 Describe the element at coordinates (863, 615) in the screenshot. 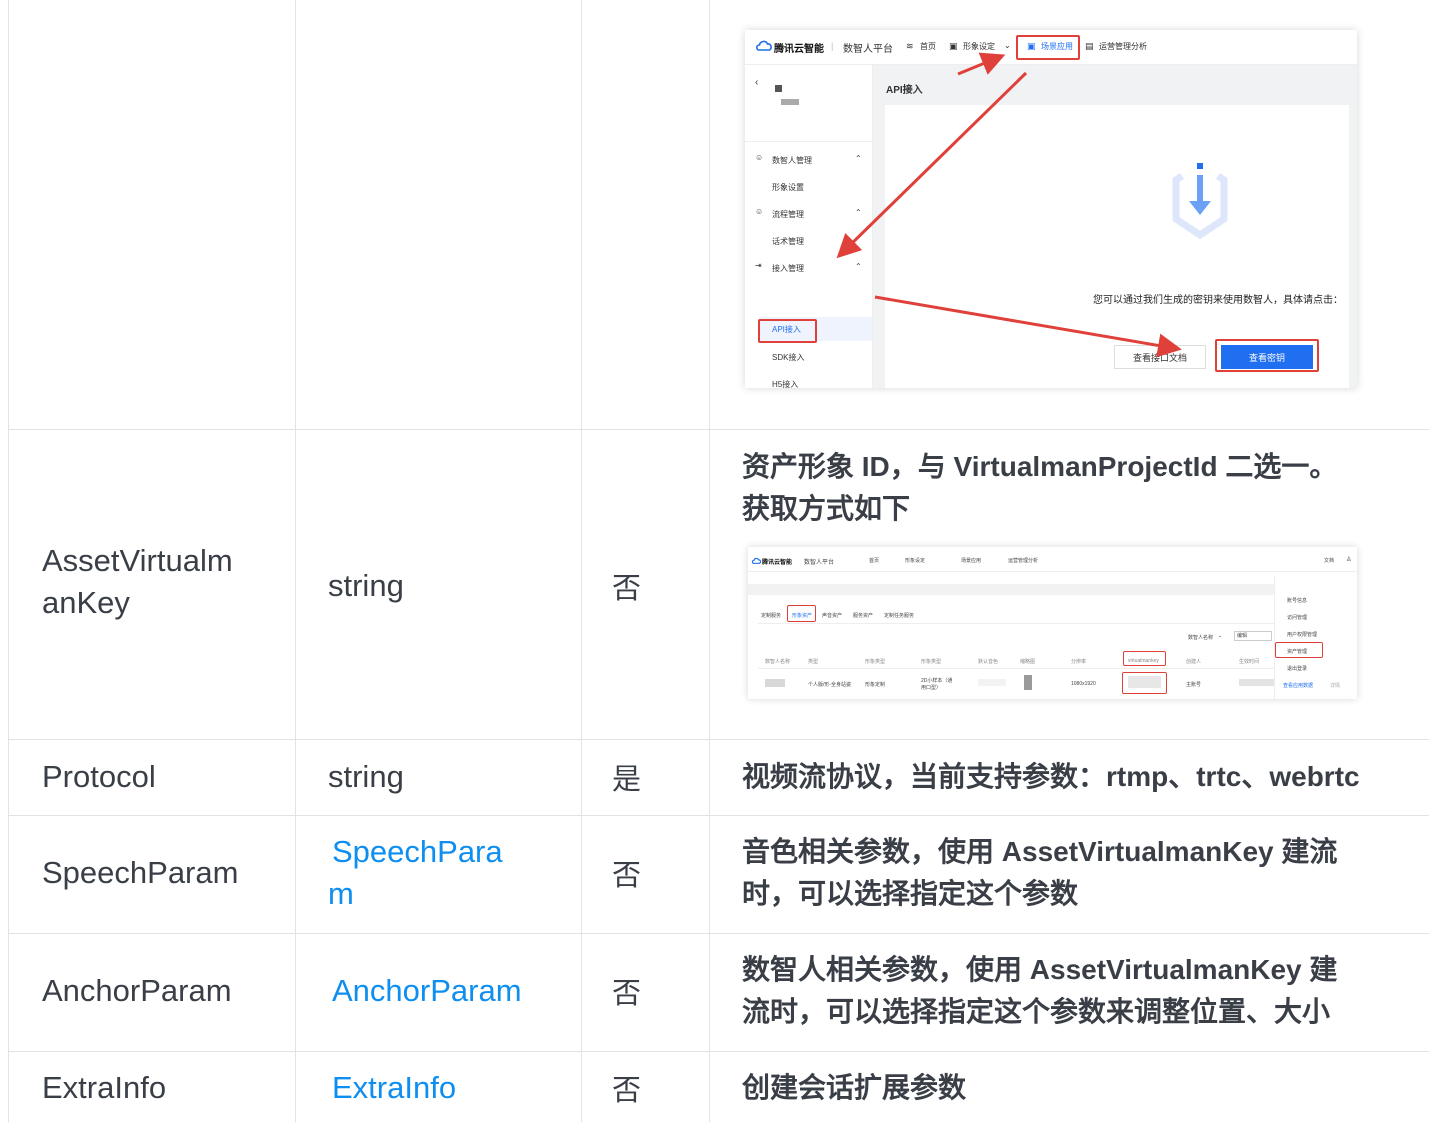

I see `tab-service-assets: 服务资产` at that location.